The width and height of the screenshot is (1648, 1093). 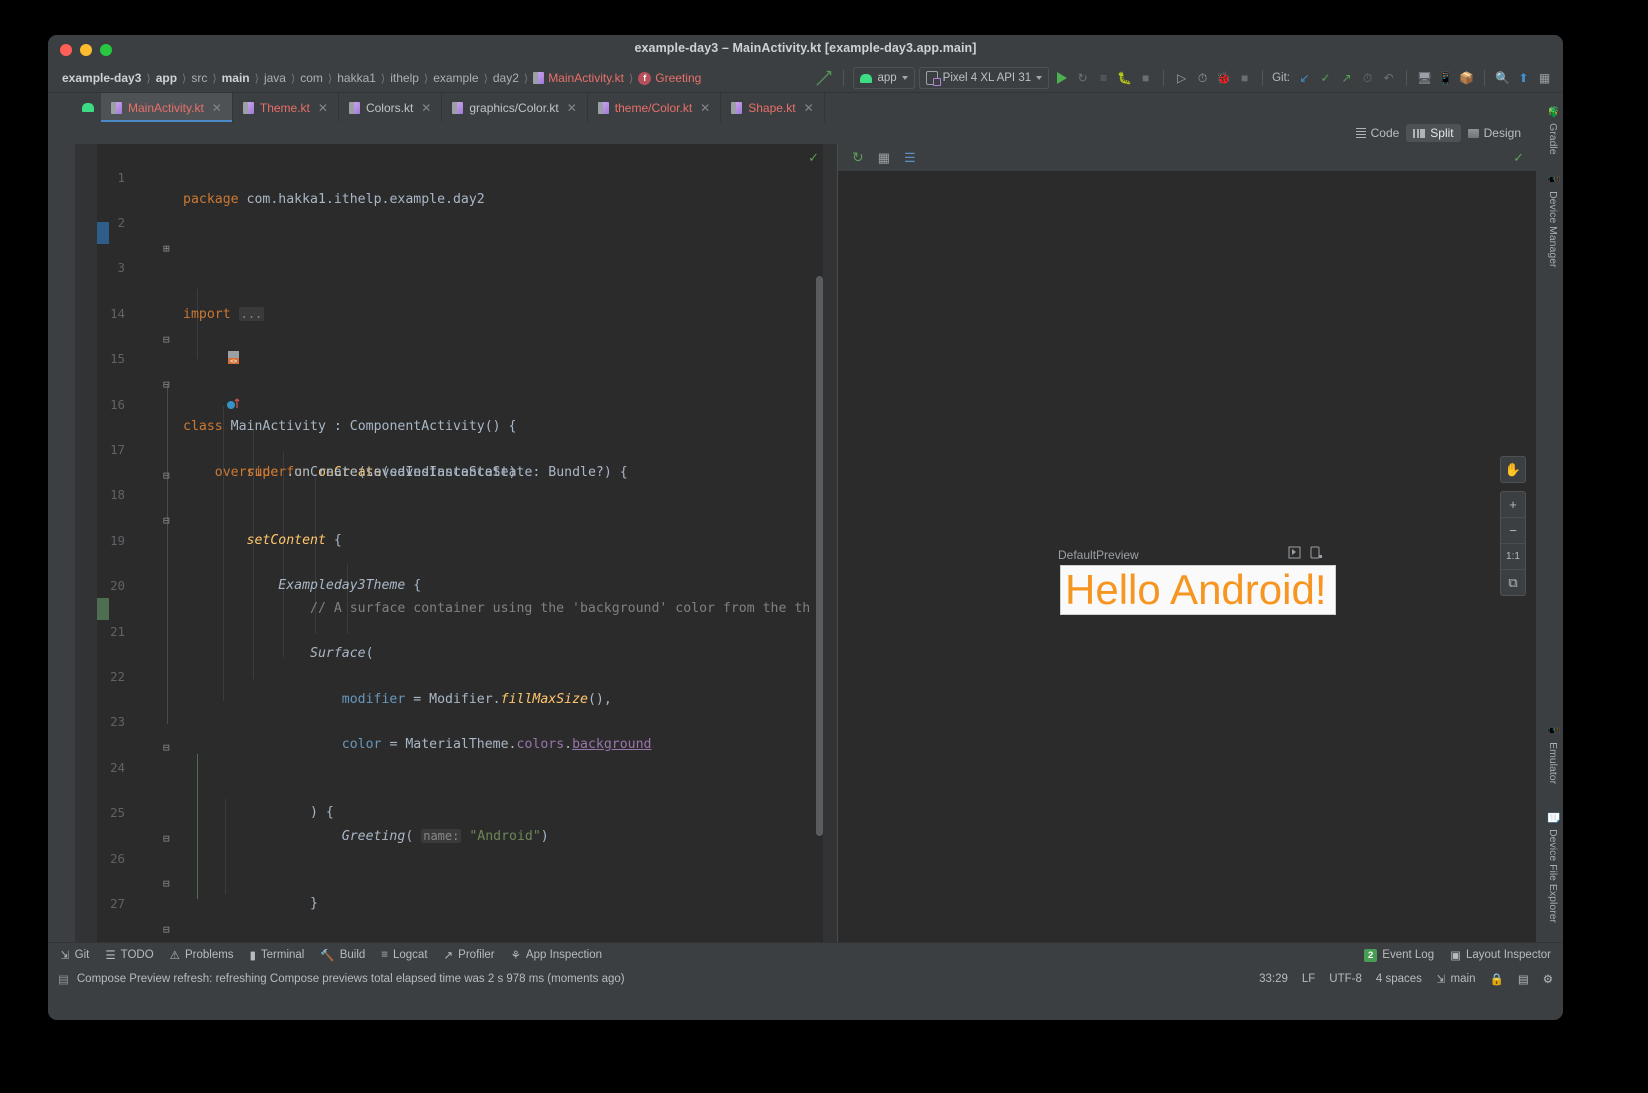 What do you see at coordinates (404, 78) in the screenshot?
I see `breadcrumb-item-ithelp: ithelp` at bounding box center [404, 78].